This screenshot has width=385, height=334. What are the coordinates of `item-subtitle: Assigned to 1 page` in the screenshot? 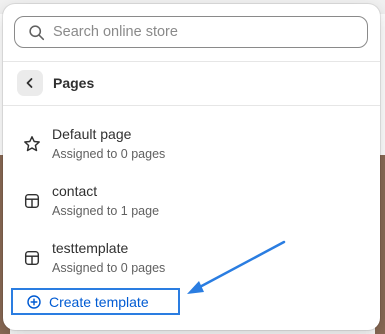 It's located at (106, 211).